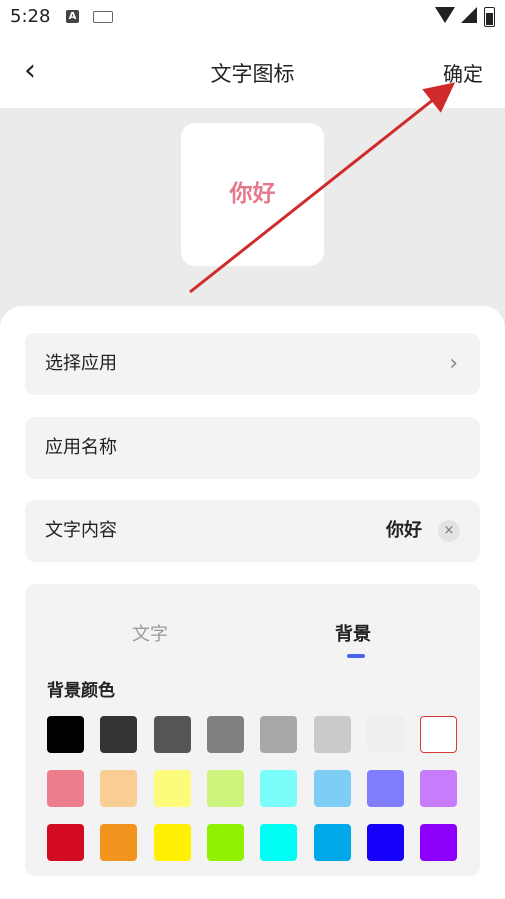  Describe the element at coordinates (252, 364) in the screenshot. I see `select-app-row: 选择应用 ›` at that location.